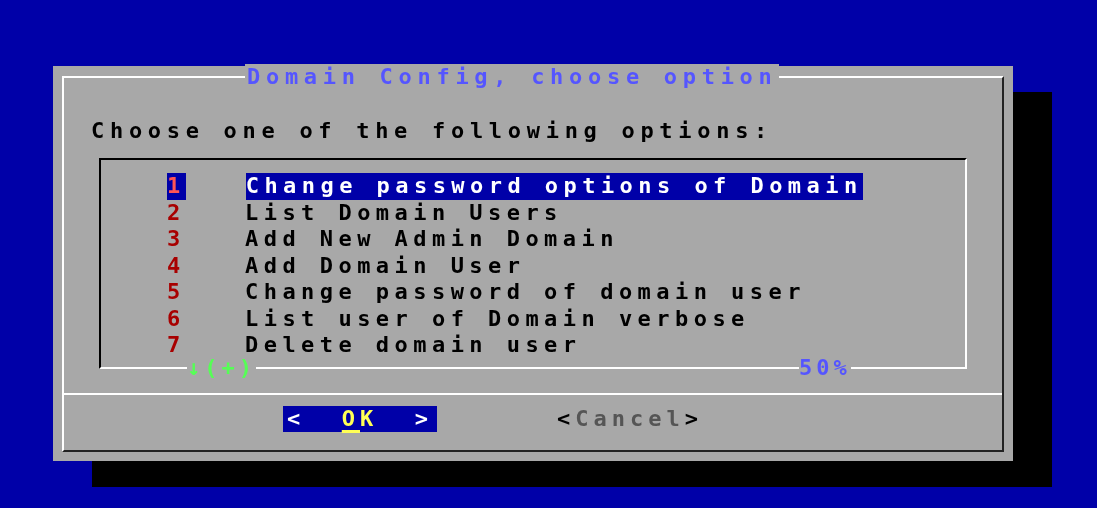  What do you see at coordinates (433, 131) in the screenshot?
I see `prompt-text: Choose one of the following options:` at bounding box center [433, 131].